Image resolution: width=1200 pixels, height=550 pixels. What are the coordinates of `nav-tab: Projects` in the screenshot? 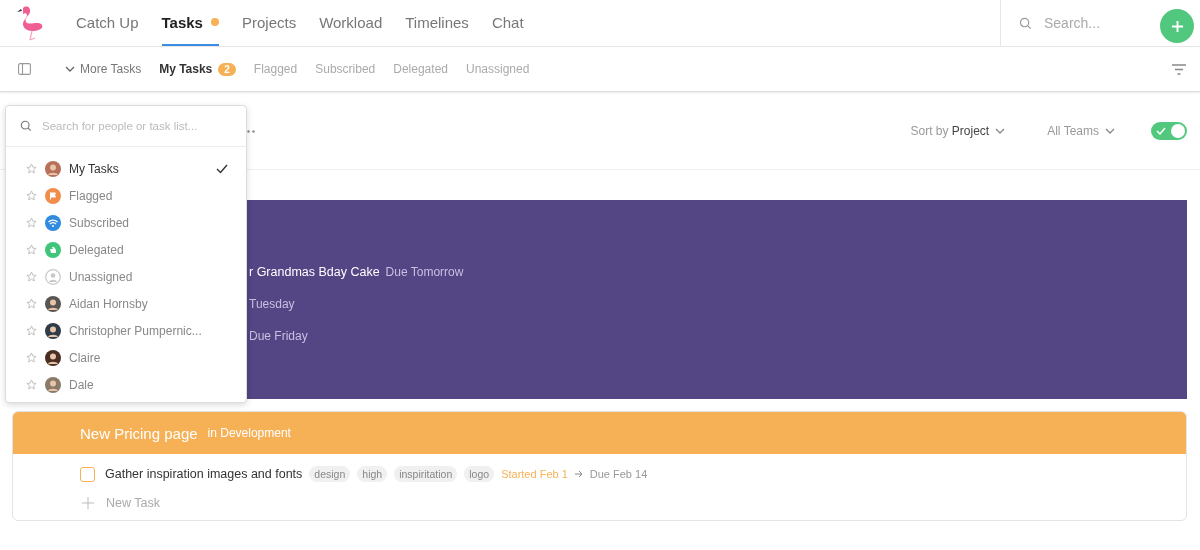 It's located at (269, 23).